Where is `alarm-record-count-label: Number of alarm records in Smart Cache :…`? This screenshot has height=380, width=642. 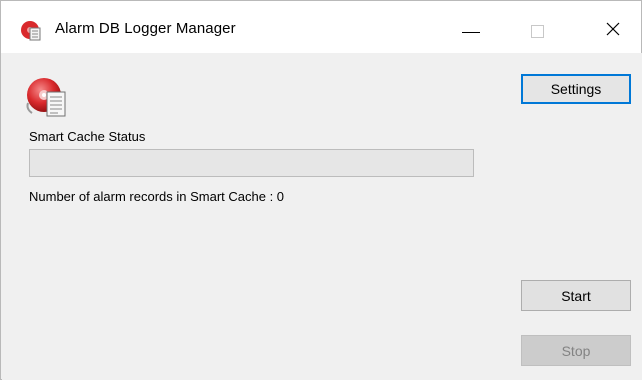
alarm-record-count-label: Number of alarm records in Smart Cache :… is located at coordinates (157, 196).